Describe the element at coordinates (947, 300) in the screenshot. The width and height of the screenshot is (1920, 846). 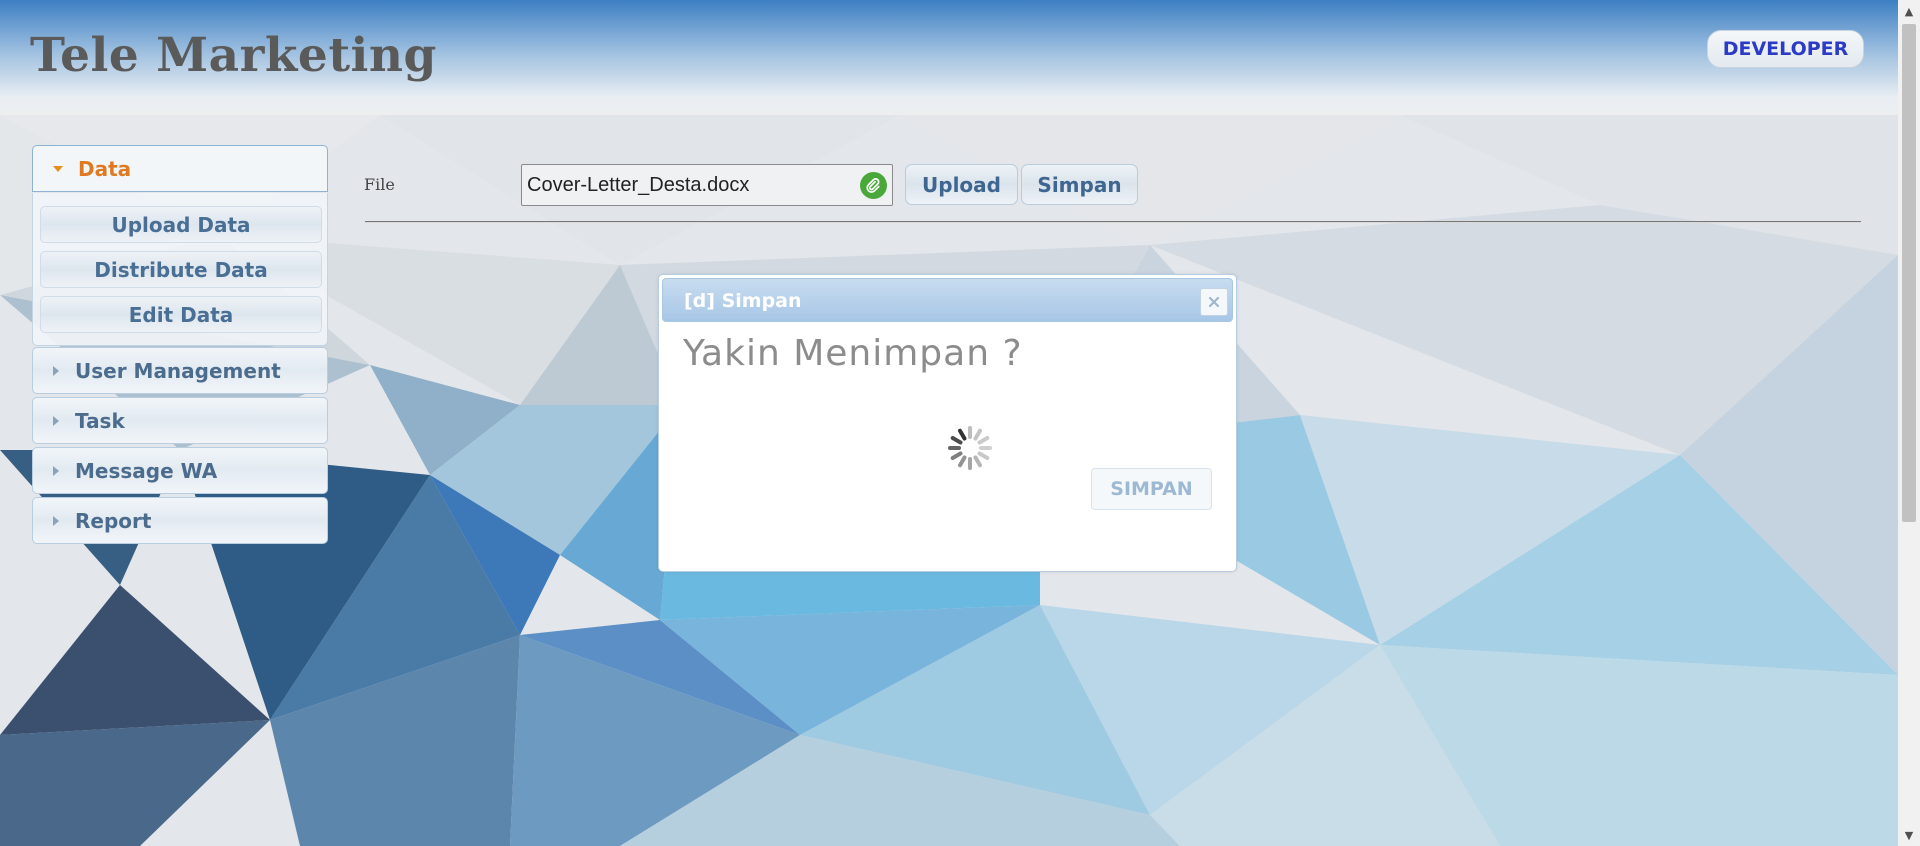
I see `dialog-titlebar: [d] Simpan` at that location.